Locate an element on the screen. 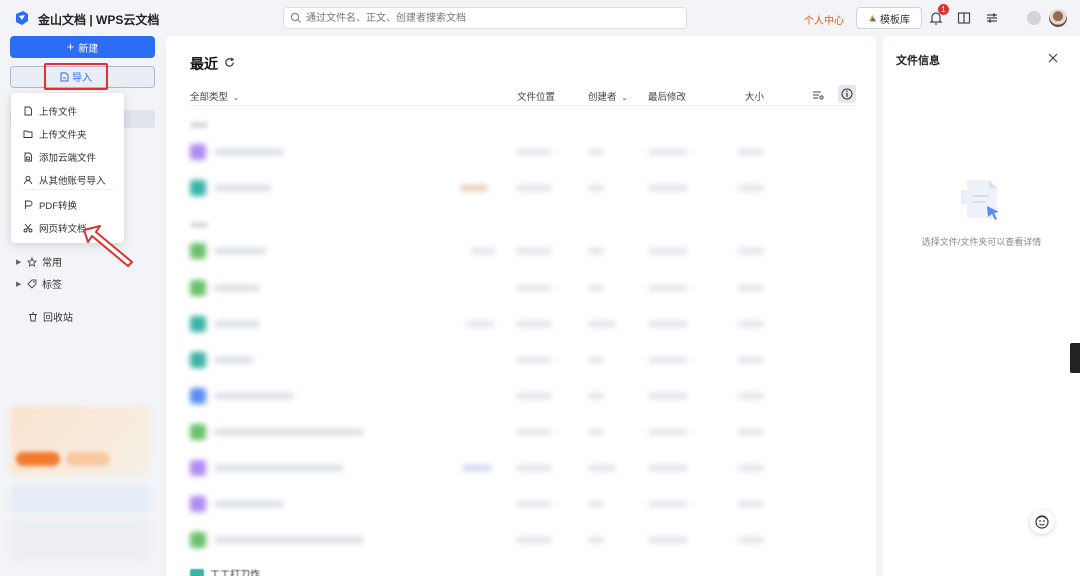 This screenshot has height=576, width=1080. template-library-button: 模板库 is located at coordinates (889, 18).